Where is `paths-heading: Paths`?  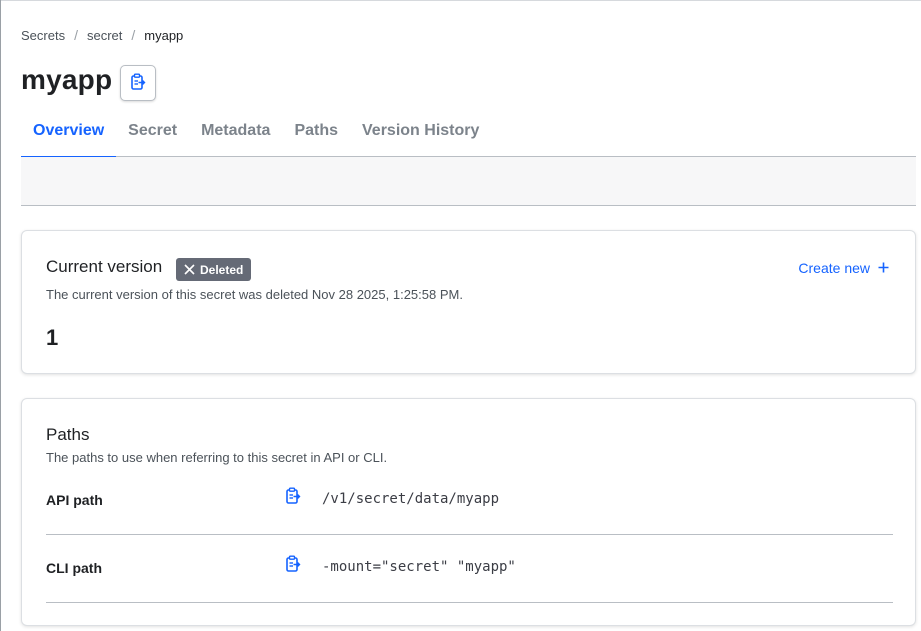 paths-heading: Paths is located at coordinates (68, 434).